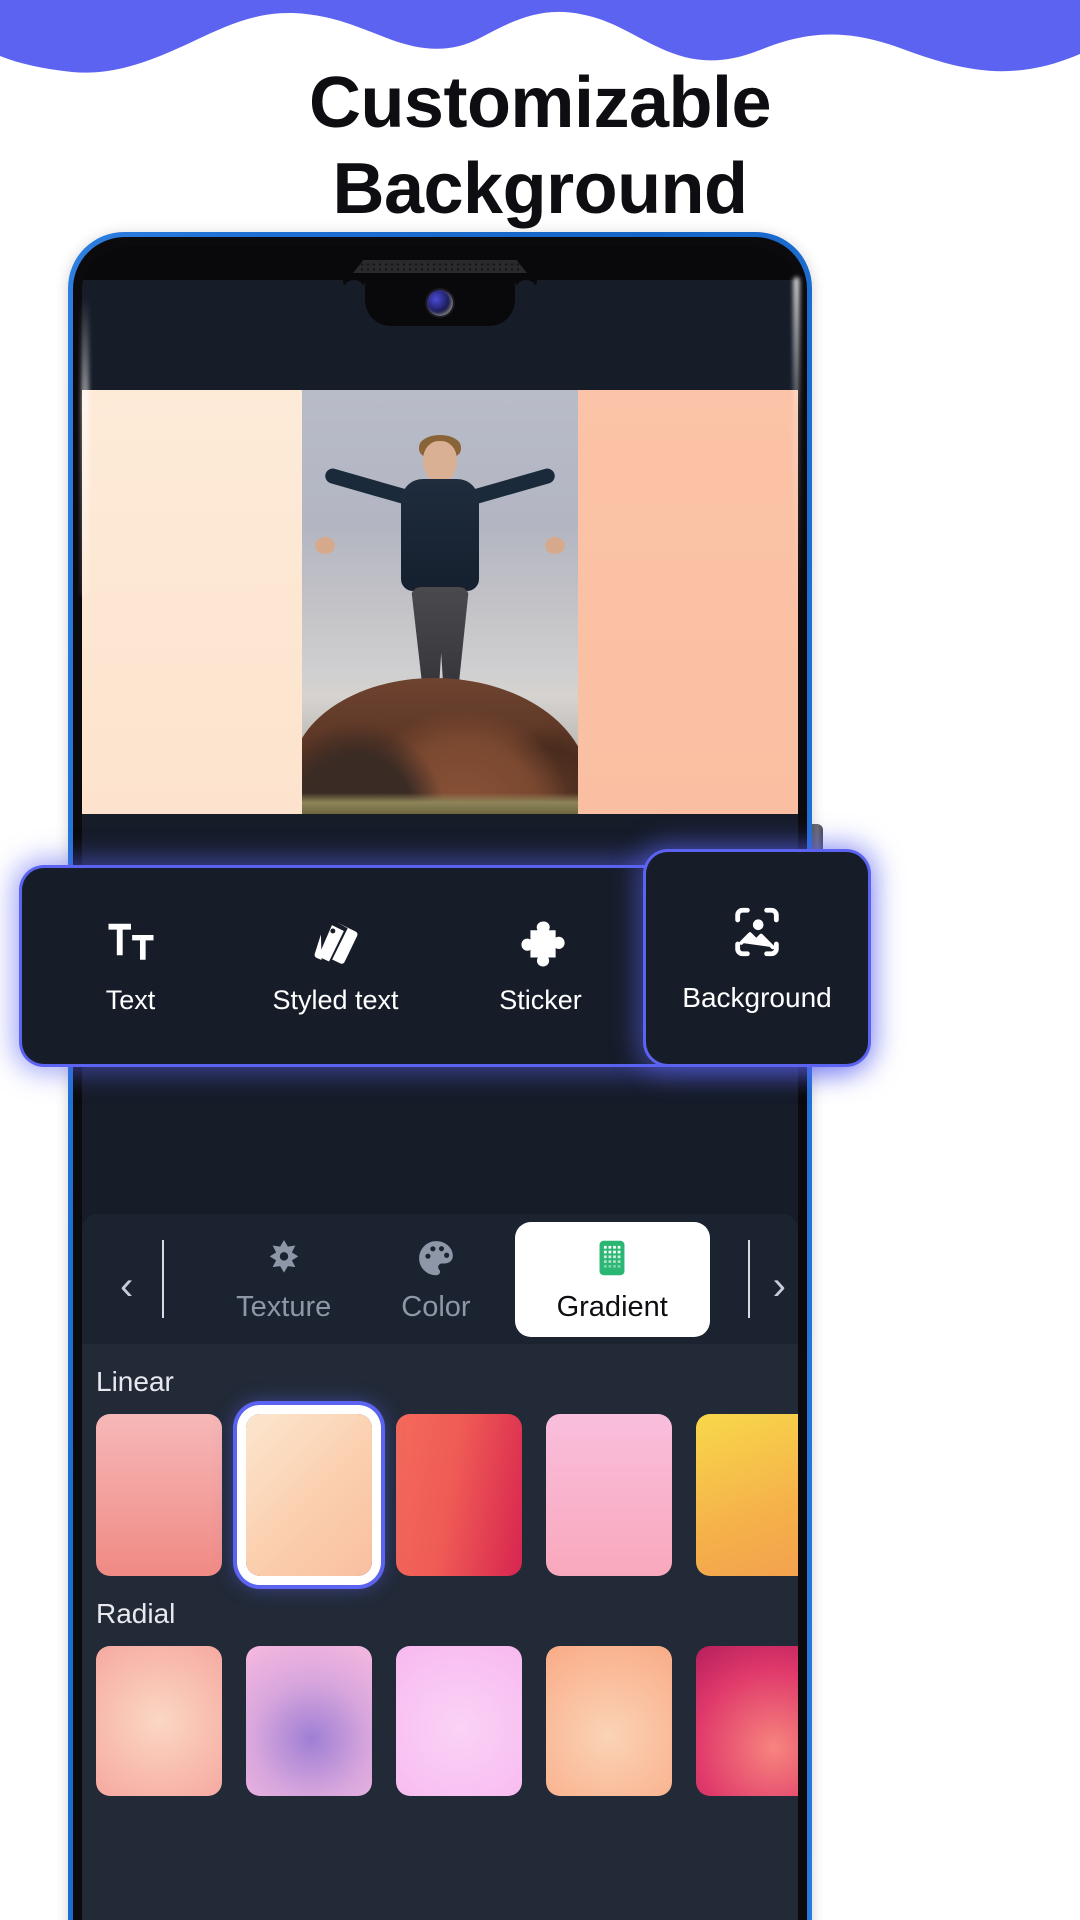  Describe the element at coordinates (335, 1000) in the screenshot. I see `toolbar-item-label: Styled text` at that location.